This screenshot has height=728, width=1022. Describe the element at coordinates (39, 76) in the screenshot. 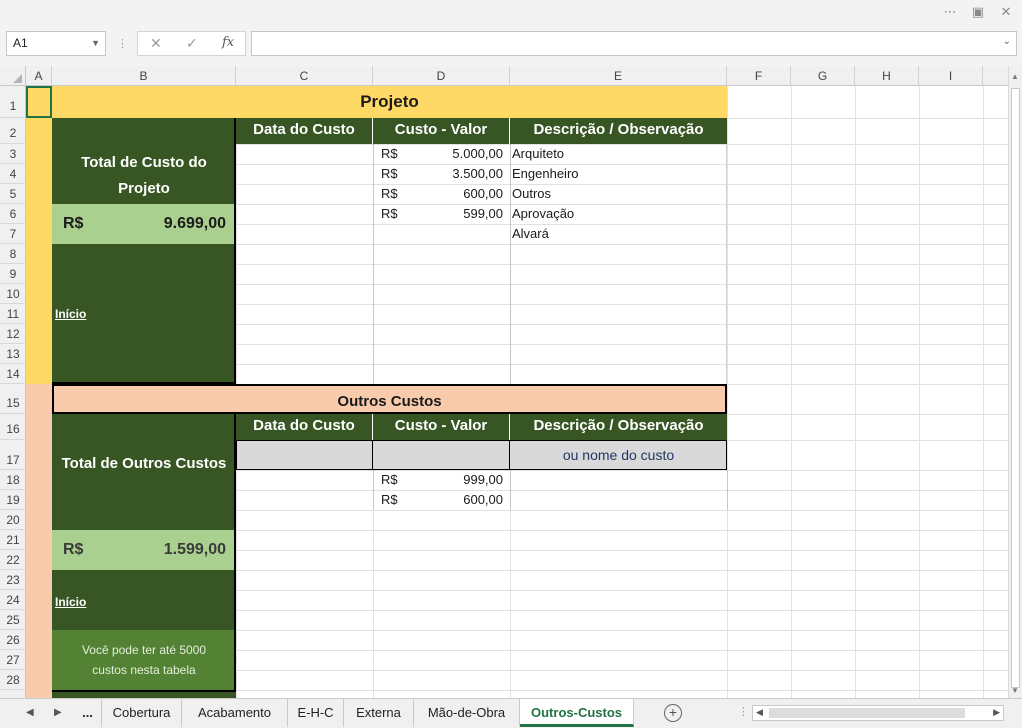

I see `column-header-a: A` at that location.